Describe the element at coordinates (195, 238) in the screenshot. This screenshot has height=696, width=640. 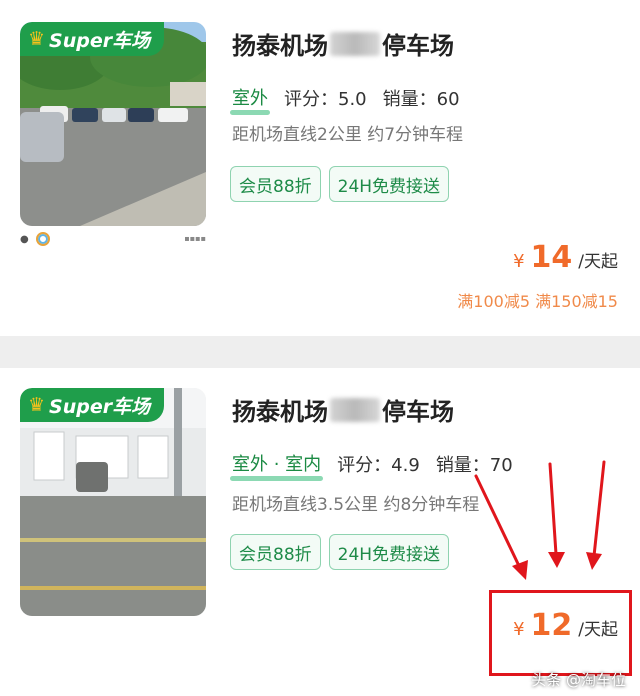
I see `brand-mark-icon: ▪▪▪▪` at that location.